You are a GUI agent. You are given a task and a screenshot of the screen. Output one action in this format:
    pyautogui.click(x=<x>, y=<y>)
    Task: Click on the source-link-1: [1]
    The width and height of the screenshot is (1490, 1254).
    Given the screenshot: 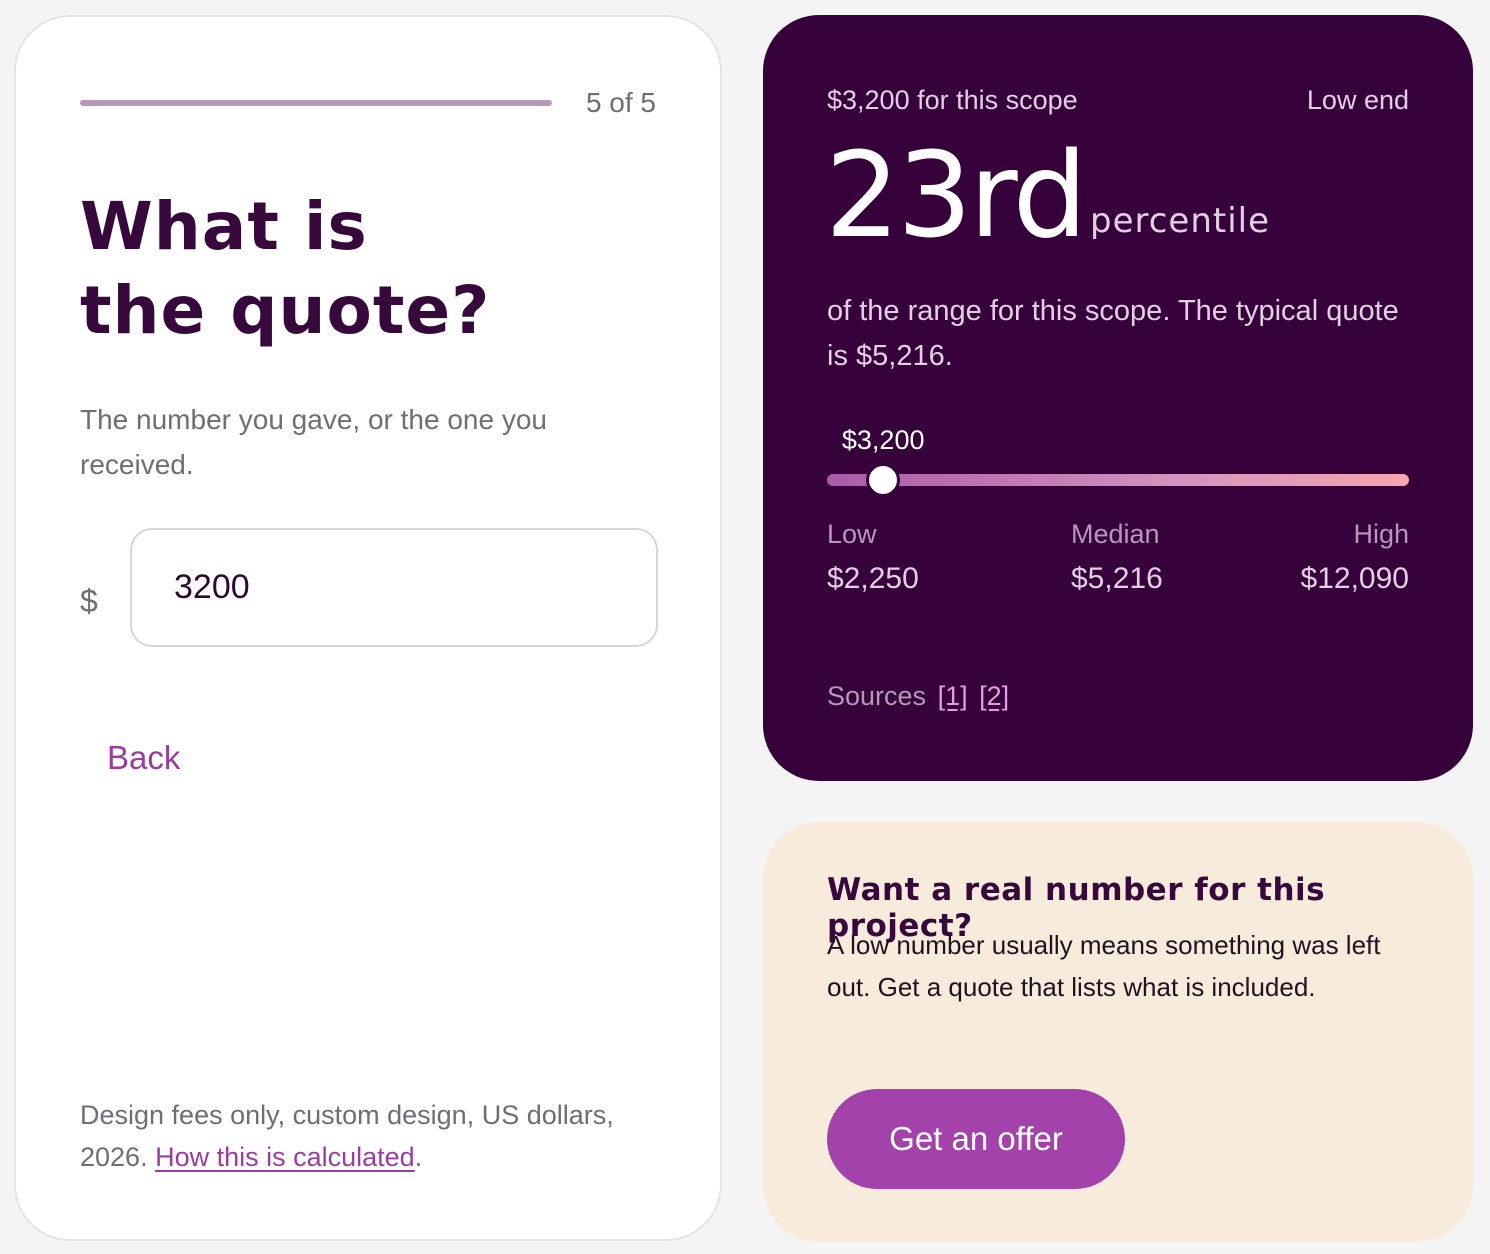 What is the action you would take?
    pyautogui.click(x=953, y=696)
    